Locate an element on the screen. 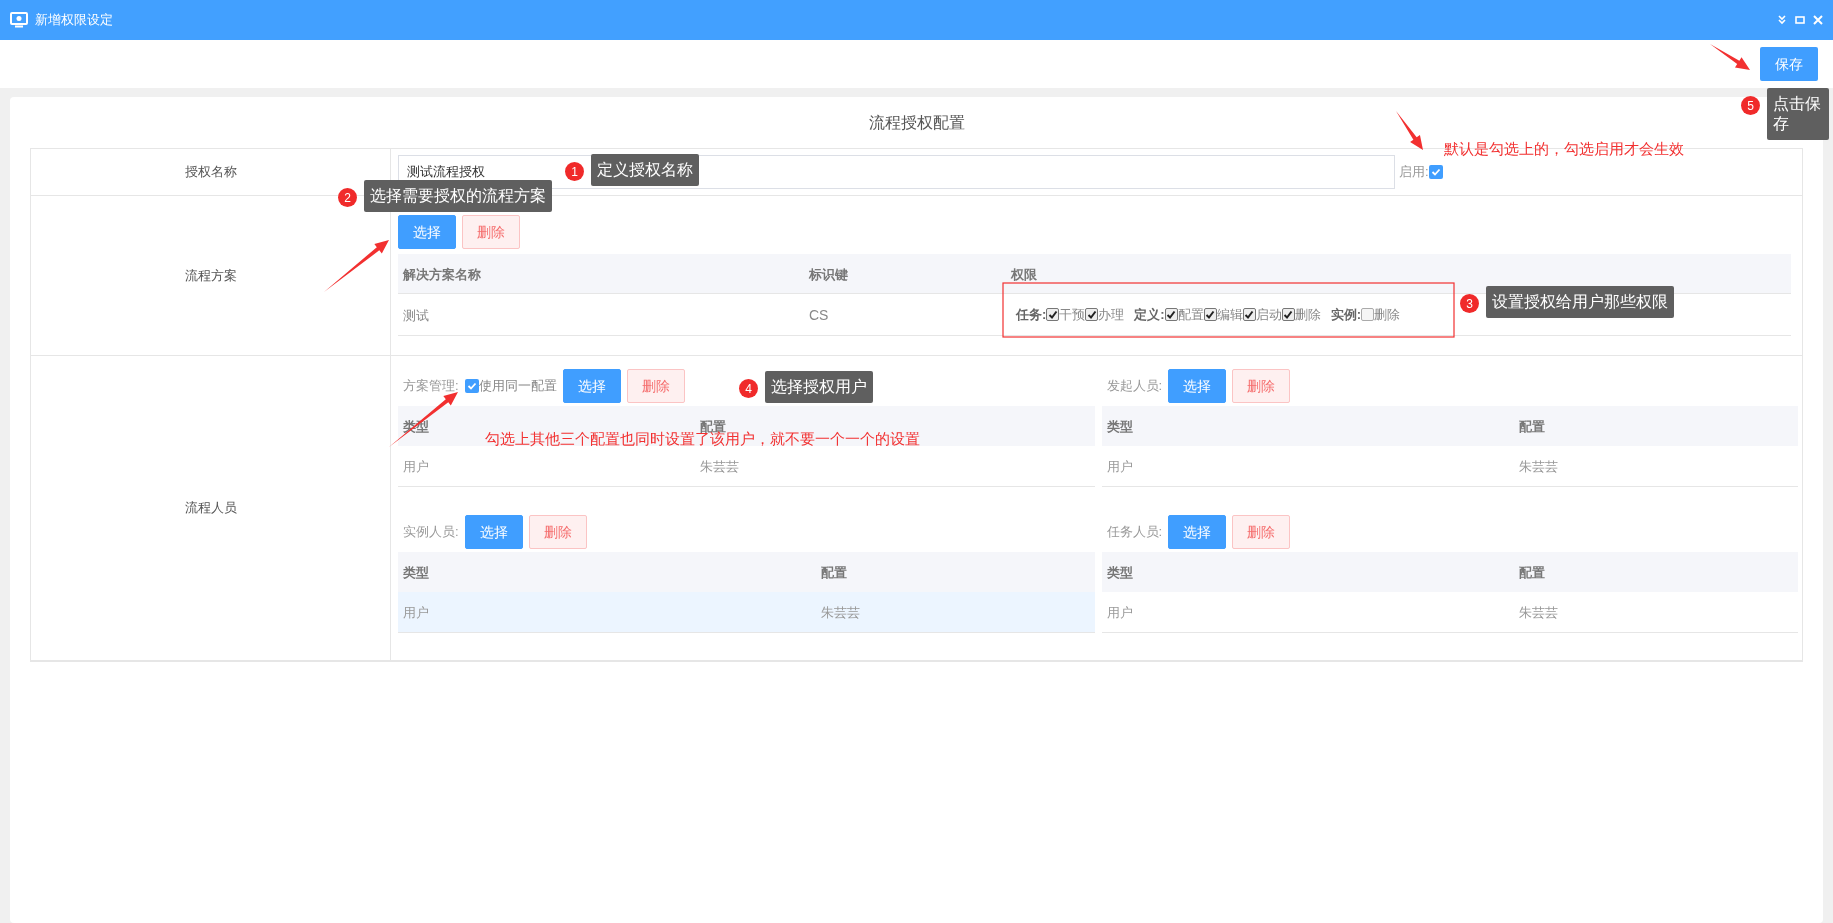 This screenshot has height=923, width=1833. column-header: 标识键 is located at coordinates (828, 274).